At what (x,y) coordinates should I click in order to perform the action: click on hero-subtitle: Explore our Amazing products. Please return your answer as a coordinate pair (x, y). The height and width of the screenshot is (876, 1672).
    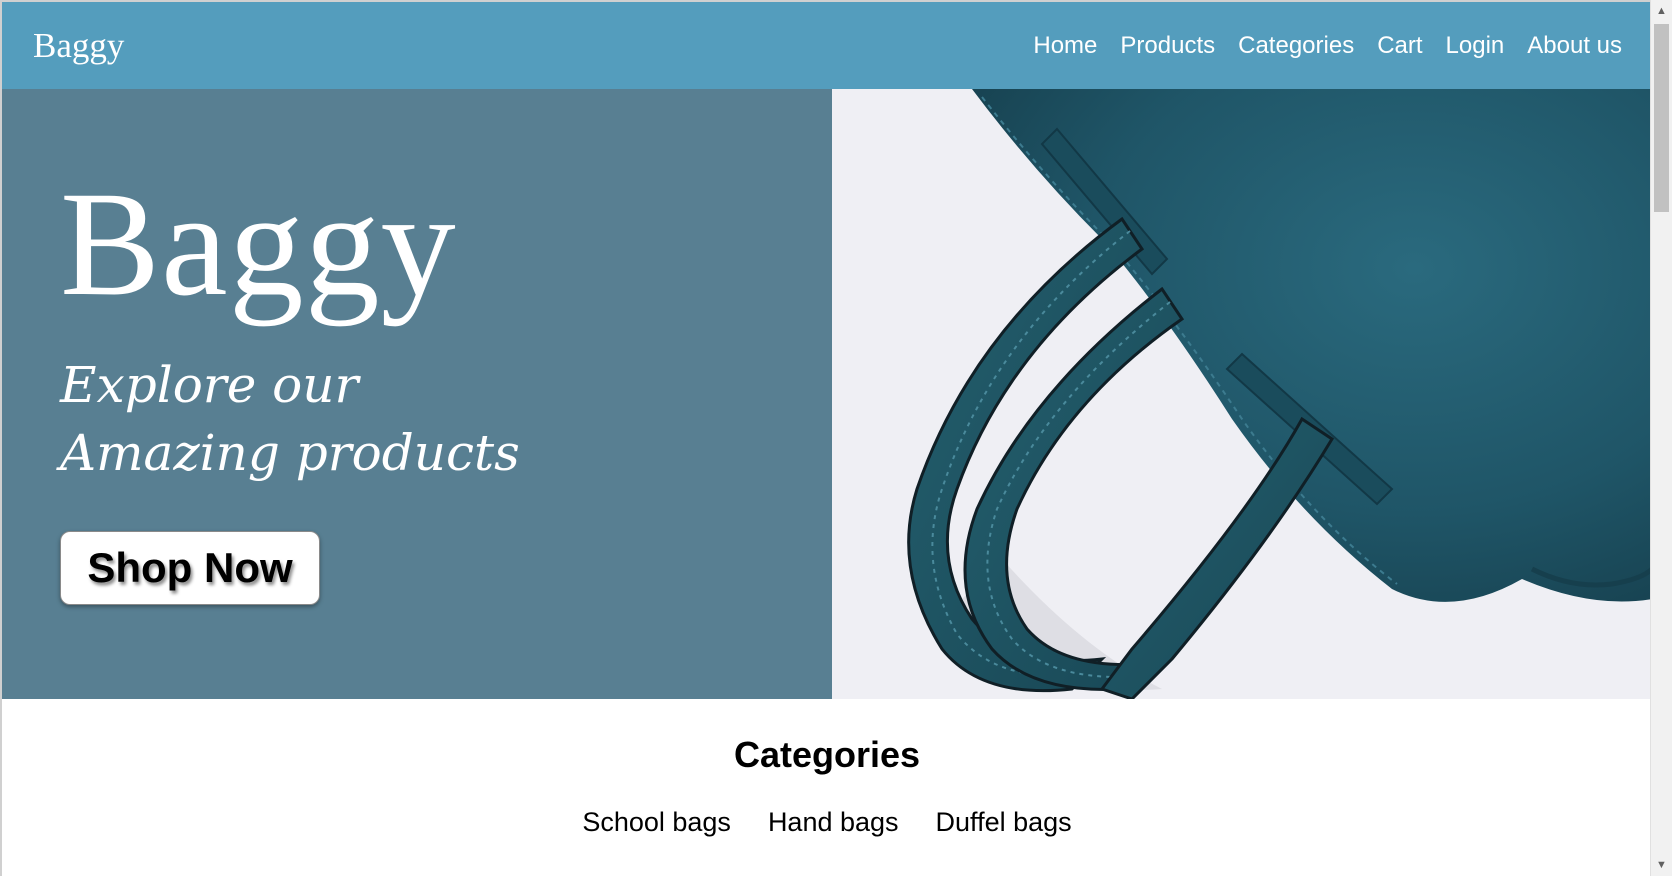
    Looking at the image, I should click on (290, 419).